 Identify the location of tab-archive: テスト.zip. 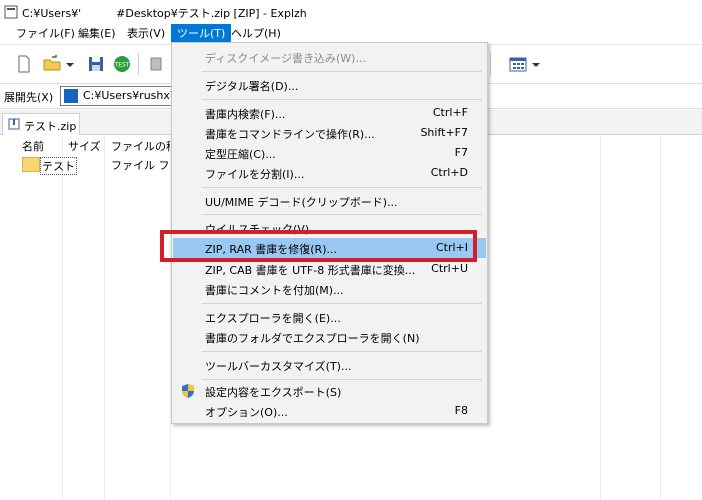
(41, 124).